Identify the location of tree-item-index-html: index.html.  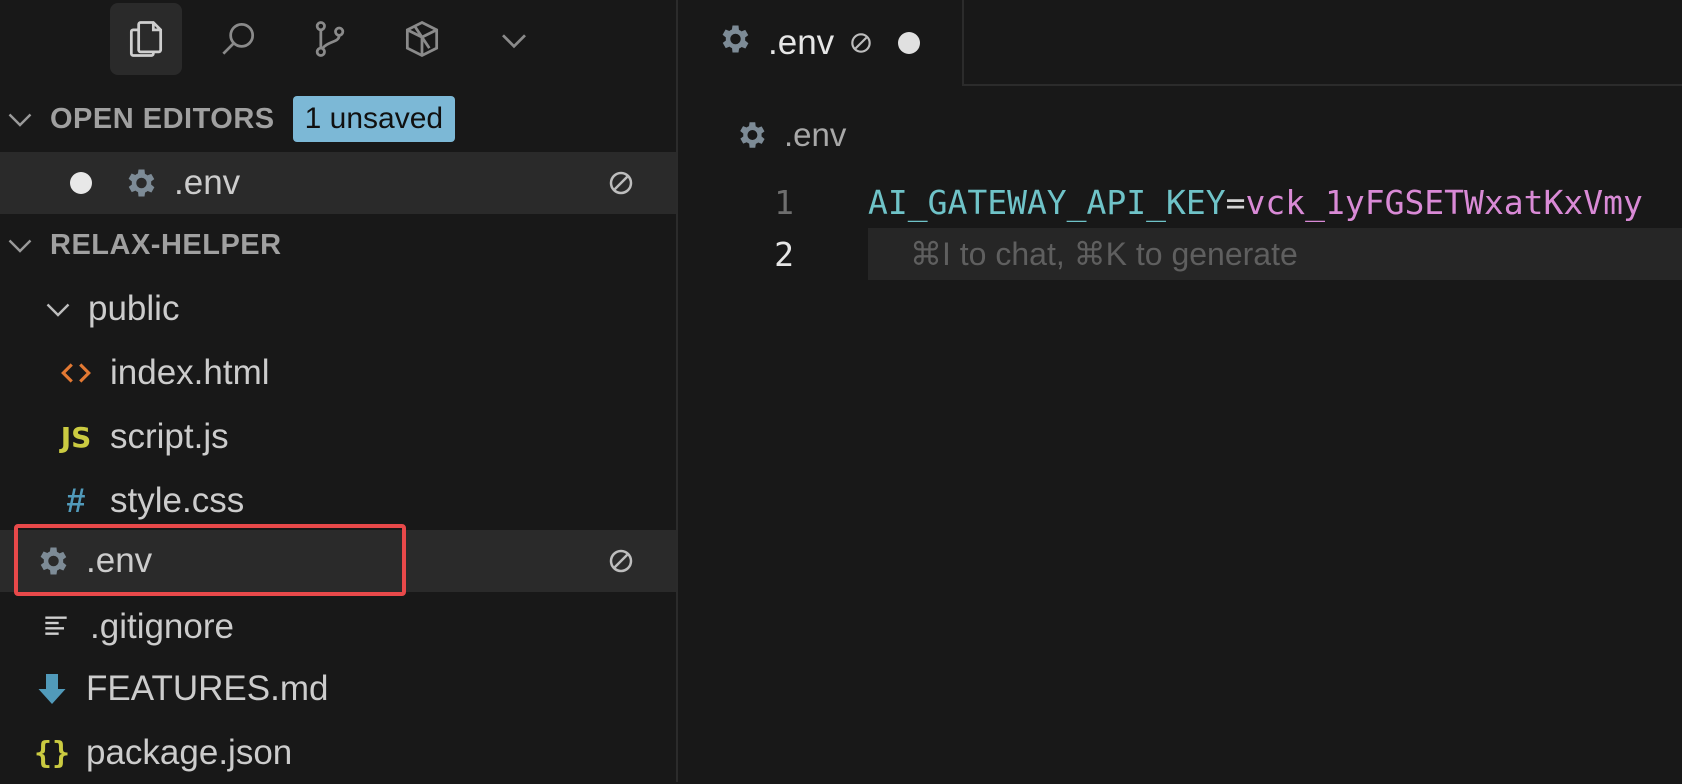
(338, 373).